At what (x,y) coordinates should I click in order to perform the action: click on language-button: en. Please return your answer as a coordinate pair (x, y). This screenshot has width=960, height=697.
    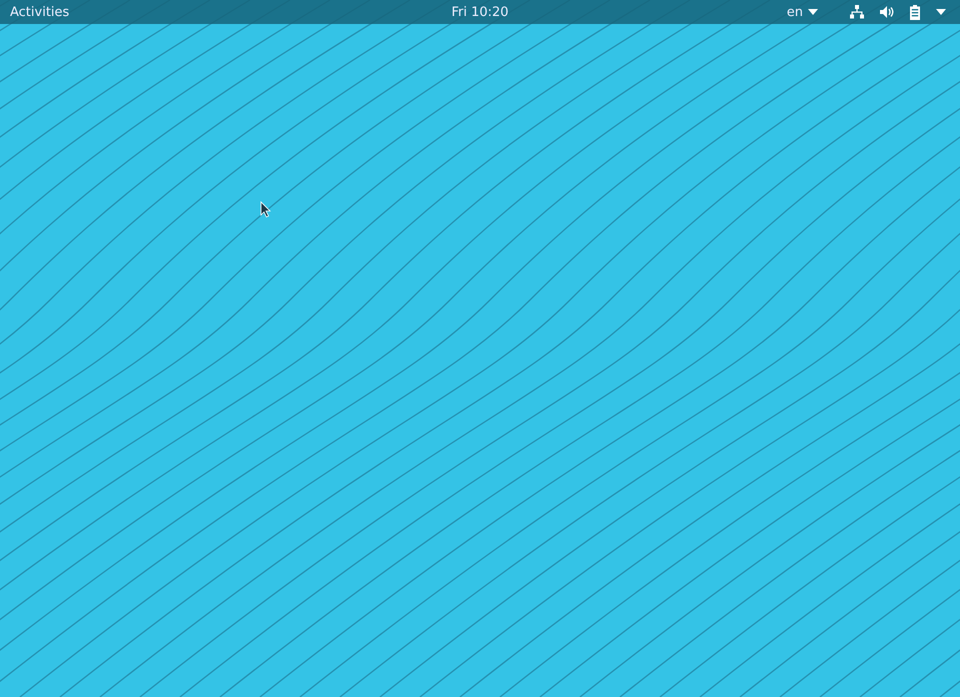
    Looking at the image, I should click on (804, 12).